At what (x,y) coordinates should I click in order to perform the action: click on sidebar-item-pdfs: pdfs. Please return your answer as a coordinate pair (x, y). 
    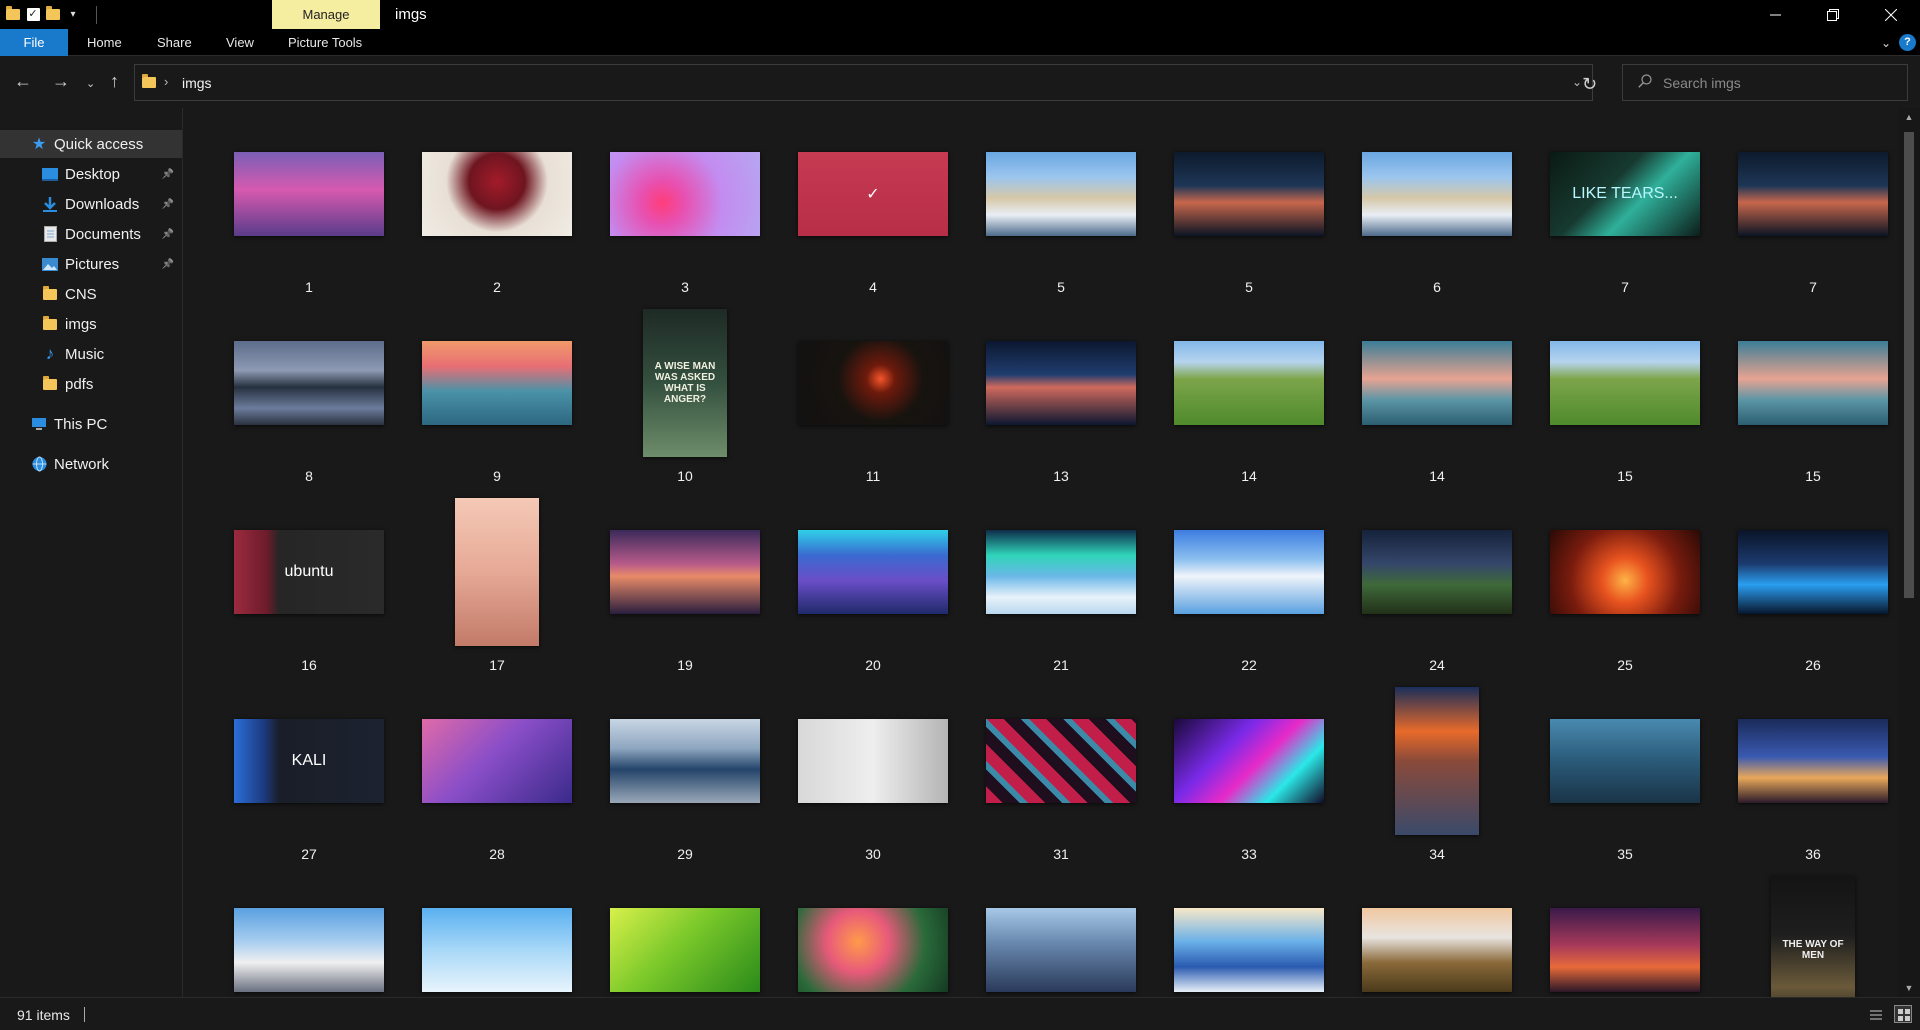
    Looking at the image, I should click on (91, 384).